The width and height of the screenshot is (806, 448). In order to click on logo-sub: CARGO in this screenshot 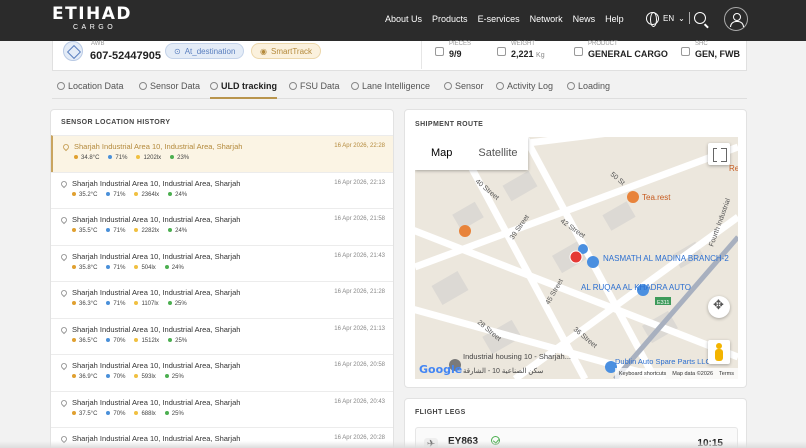, I will do `click(95, 27)`.